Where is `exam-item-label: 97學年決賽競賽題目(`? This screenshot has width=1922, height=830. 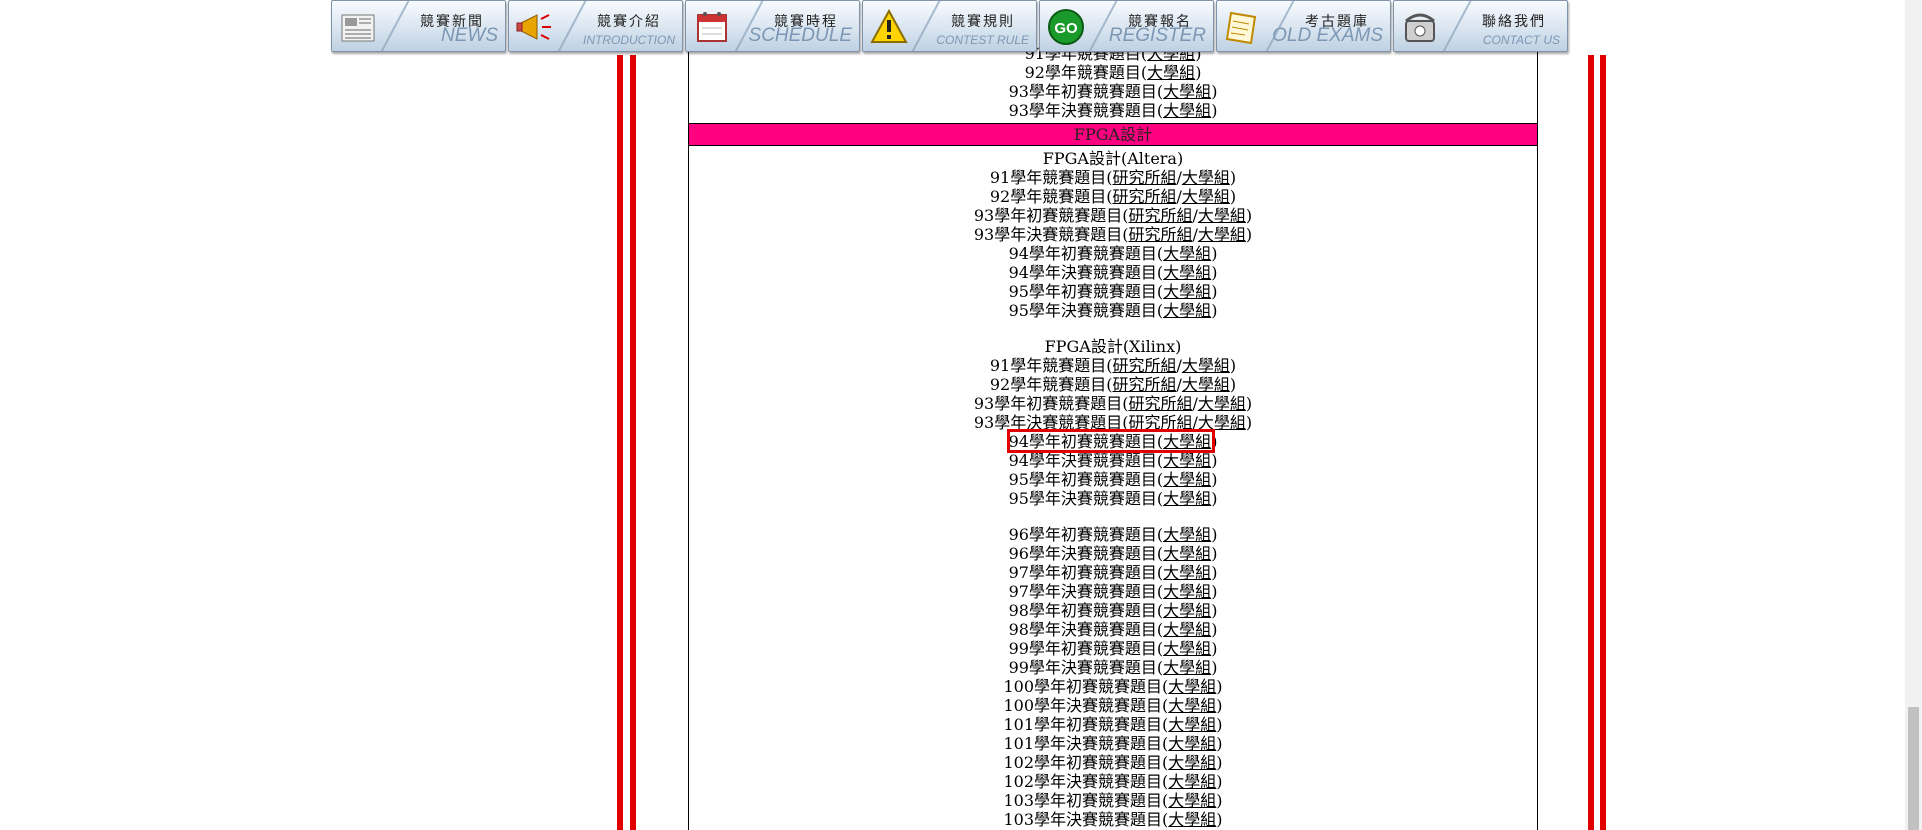
exam-item-label: 97學年決賽競賽題目( is located at coordinates (1086, 591).